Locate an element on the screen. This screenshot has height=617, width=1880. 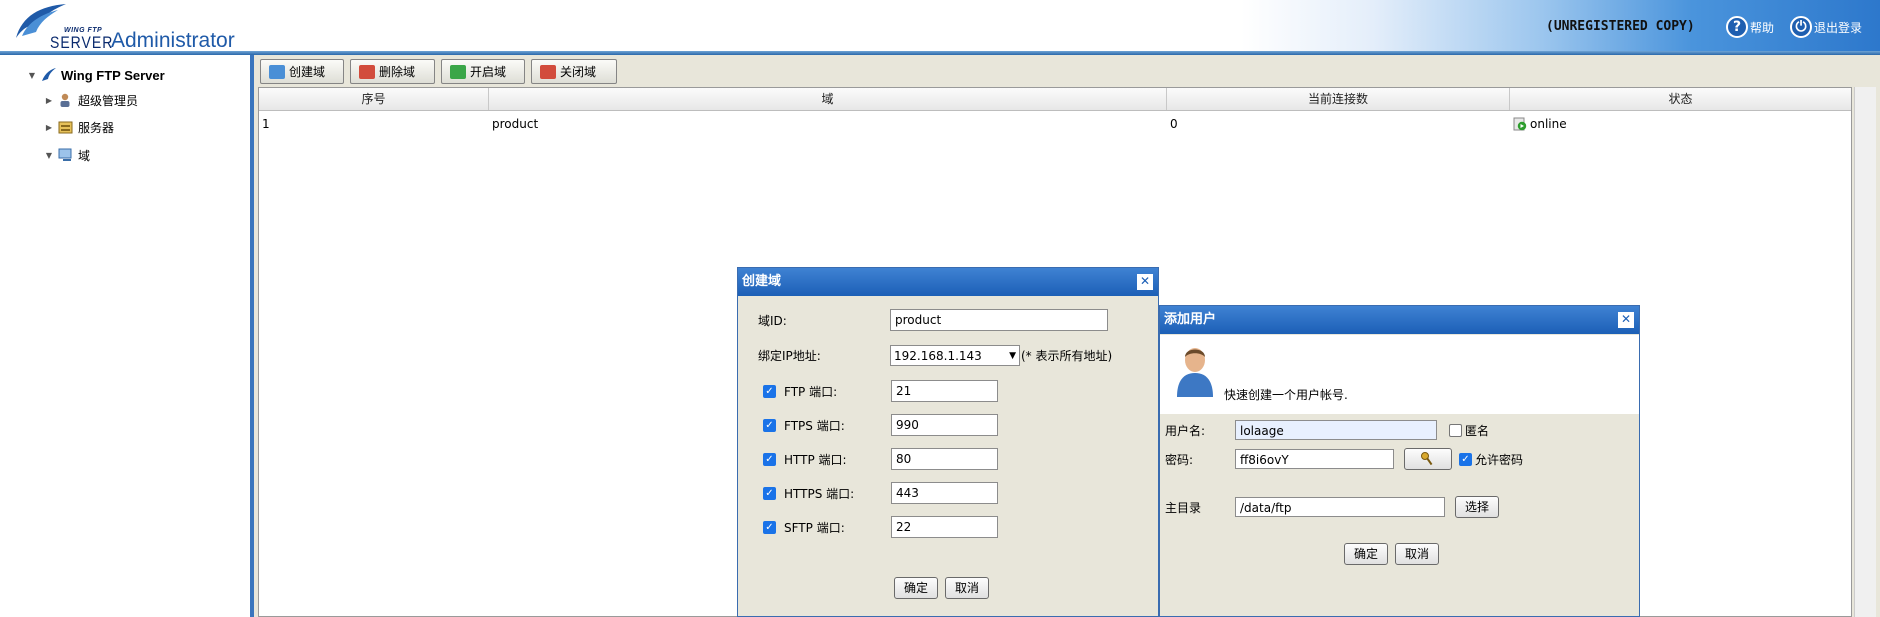
anonymous-checkbox is located at coordinates (1455, 430).